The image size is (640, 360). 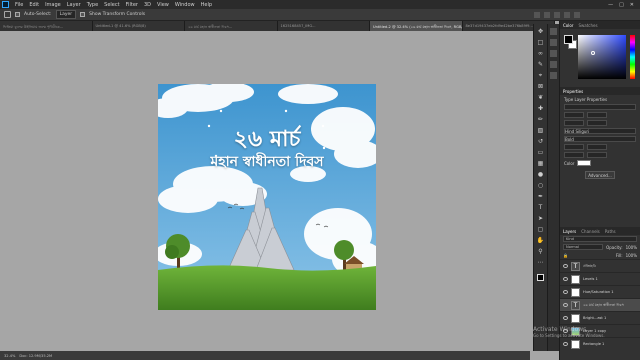 What do you see at coordinates (610, 231) in the screenshot?
I see `tab-paths: Paths` at bounding box center [610, 231].